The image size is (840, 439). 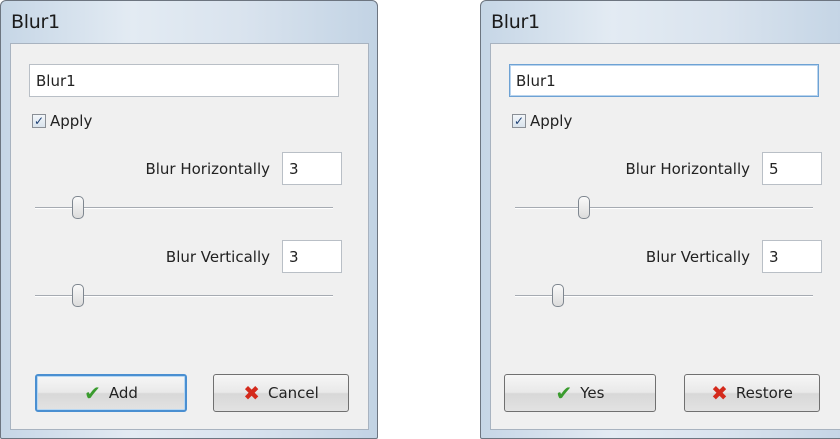 I want to click on restore-button: ✖ Restore, so click(x=752, y=393).